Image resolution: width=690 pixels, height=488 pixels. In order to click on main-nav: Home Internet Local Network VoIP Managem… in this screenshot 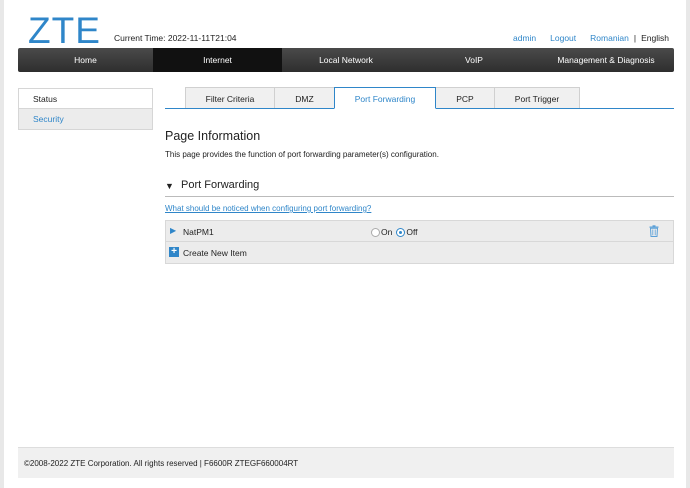, I will do `click(346, 60)`.